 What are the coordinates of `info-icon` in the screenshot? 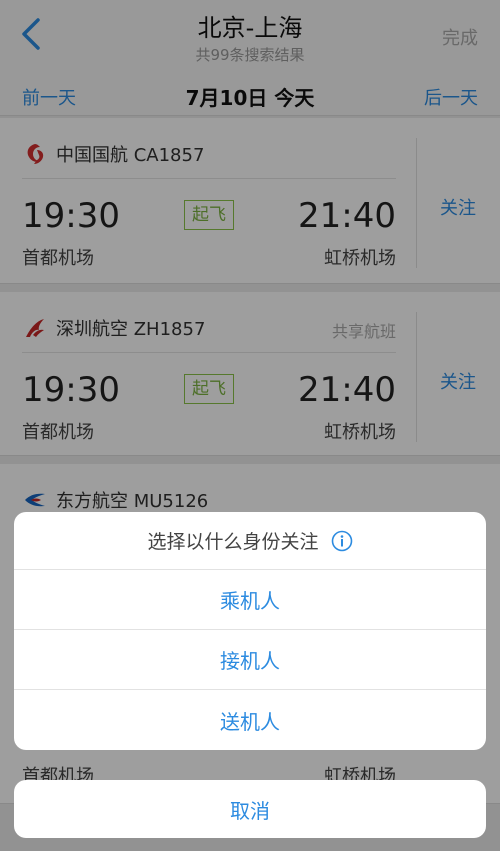 It's located at (342, 541).